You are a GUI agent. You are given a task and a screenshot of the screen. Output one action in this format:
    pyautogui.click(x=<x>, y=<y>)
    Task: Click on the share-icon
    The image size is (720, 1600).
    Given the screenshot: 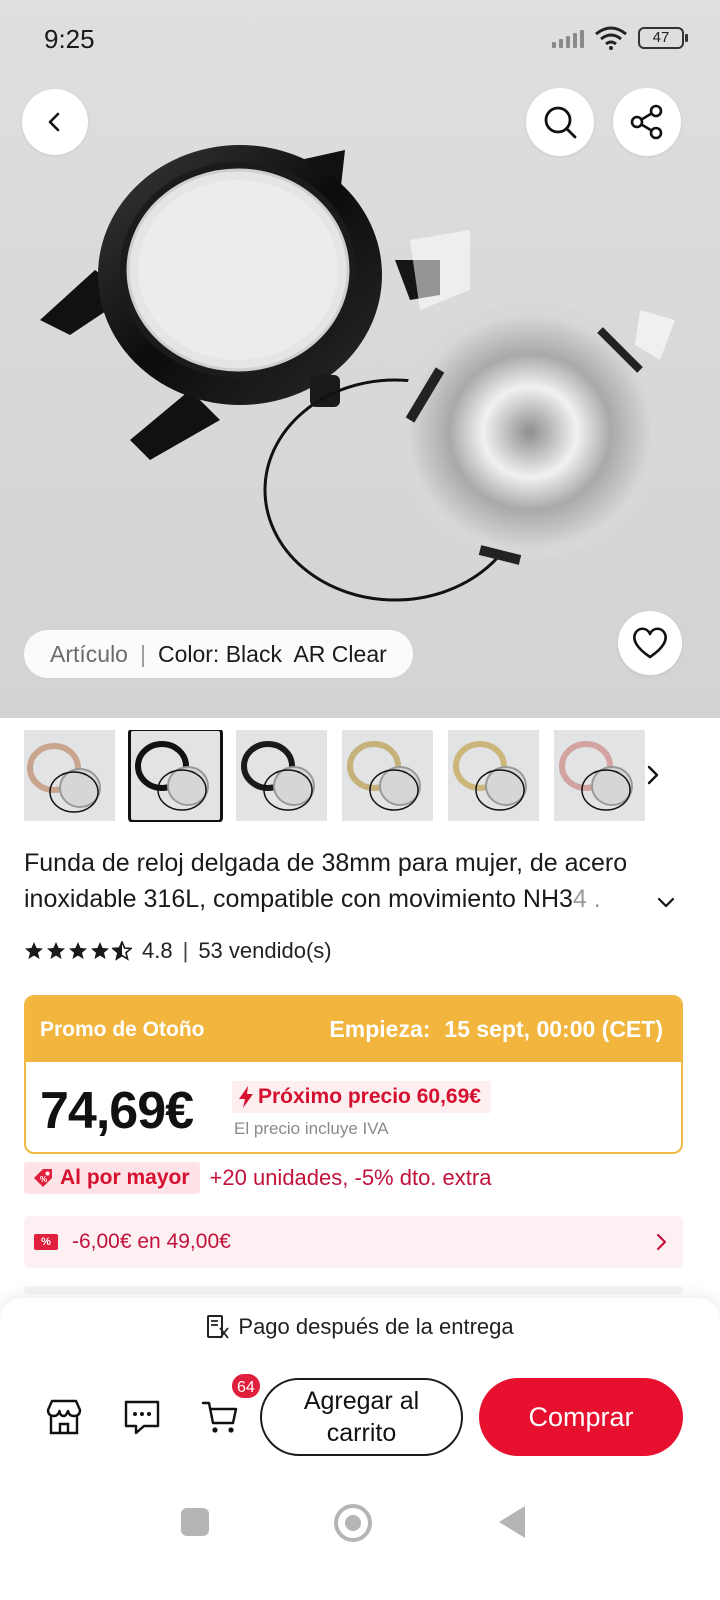 What is the action you would take?
    pyautogui.click(x=646, y=122)
    